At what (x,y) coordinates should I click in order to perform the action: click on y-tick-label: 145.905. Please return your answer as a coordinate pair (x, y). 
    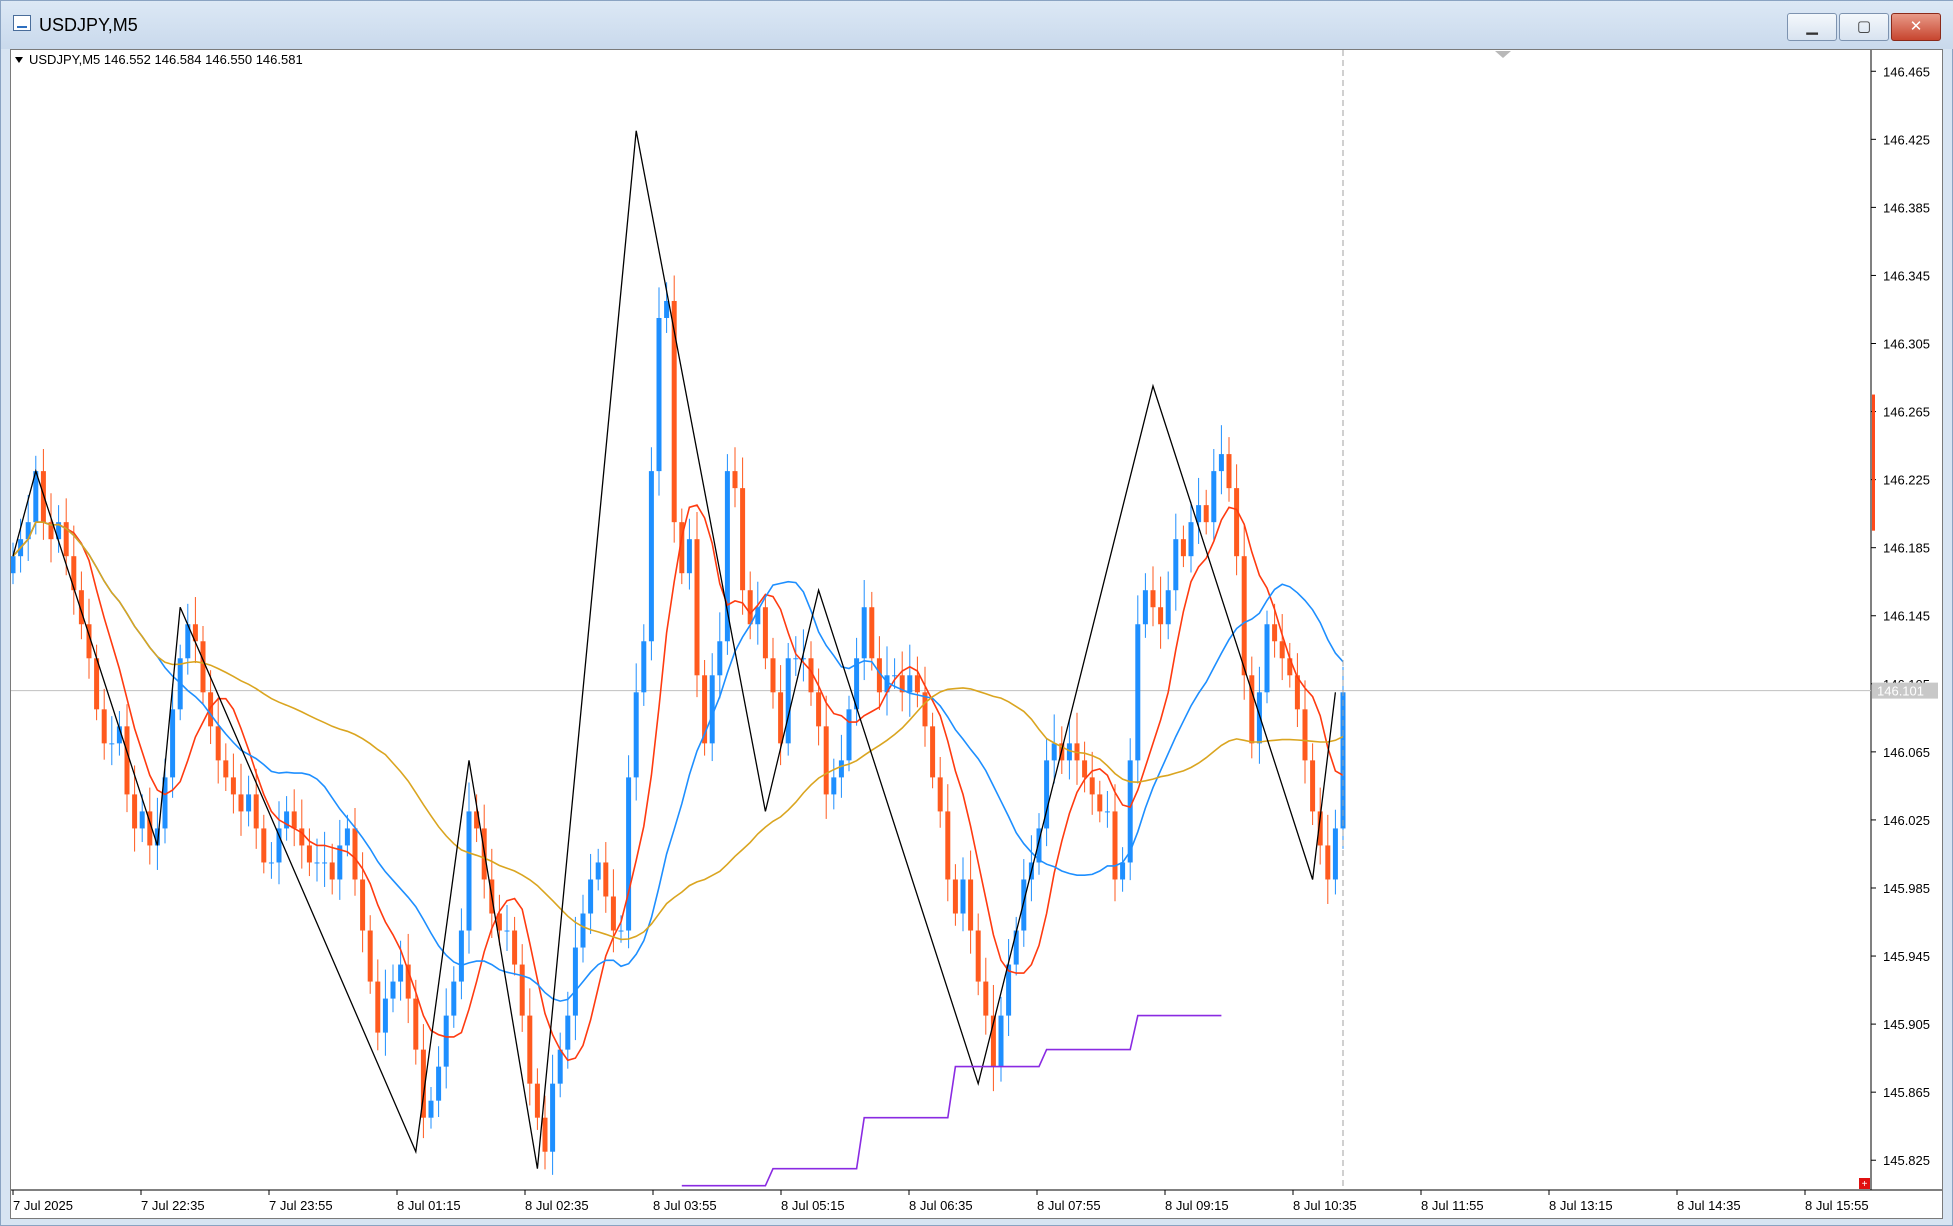
    Looking at the image, I should click on (1906, 1024).